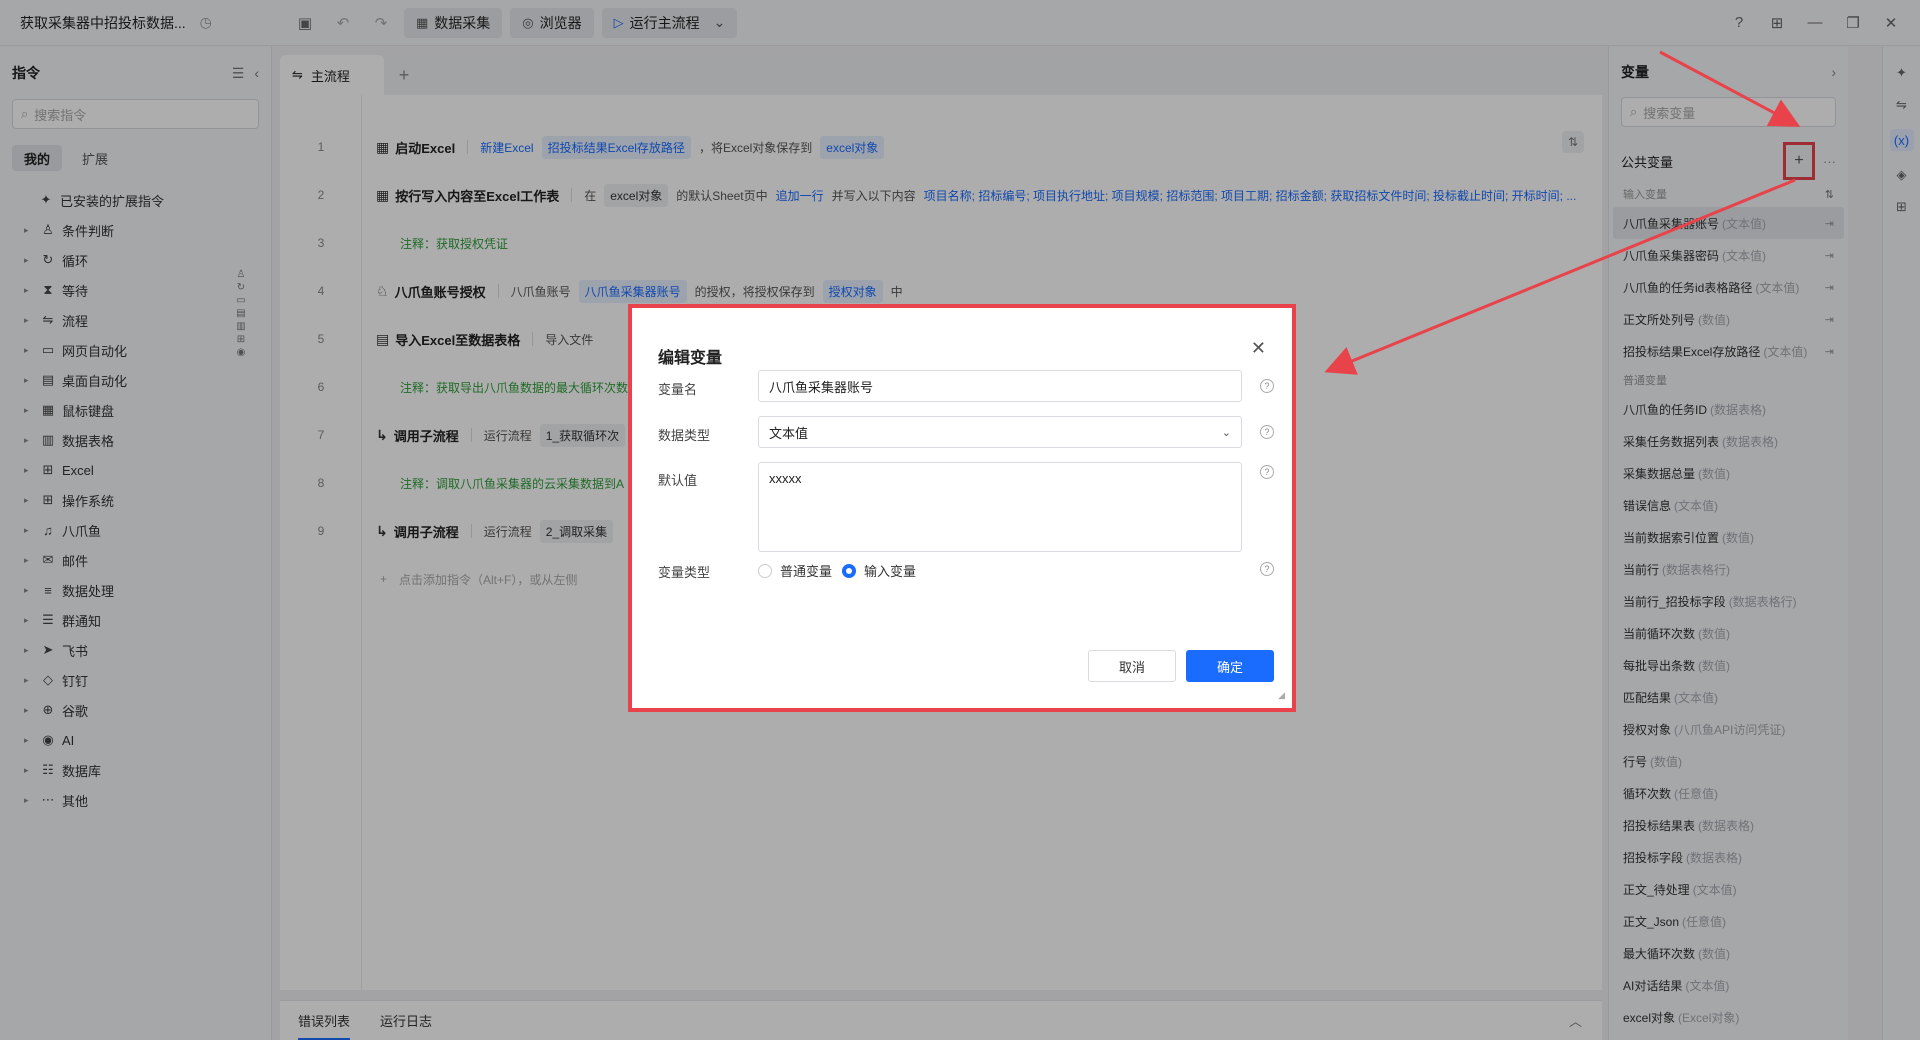  What do you see at coordinates (890, 571) in the screenshot?
I see `radio-input-label: 输入变量` at bounding box center [890, 571].